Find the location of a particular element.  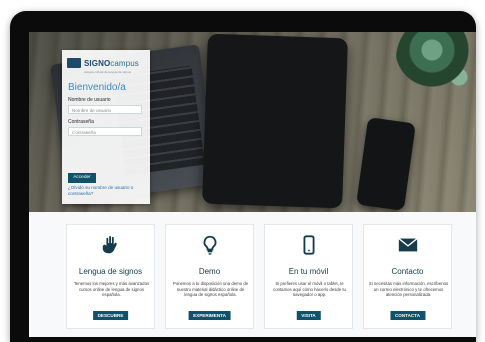

signo-campus-logo: SIGNOcampus is located at coordinates (106, 63).